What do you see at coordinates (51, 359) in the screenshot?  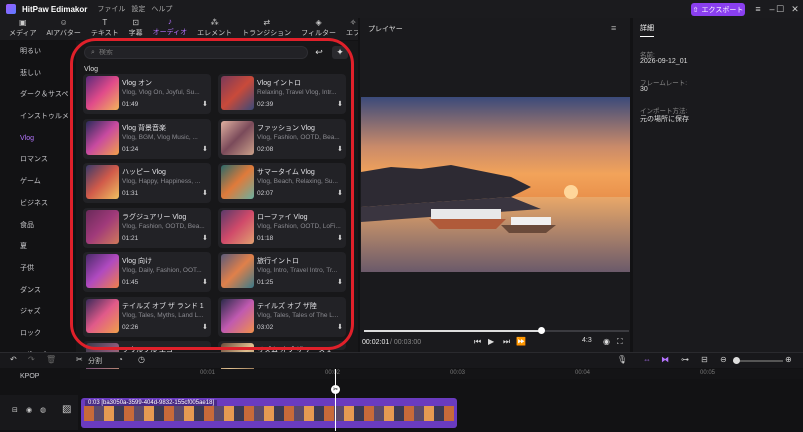 I see `delete-icon: 🗑` at bounding box center [51, 359].